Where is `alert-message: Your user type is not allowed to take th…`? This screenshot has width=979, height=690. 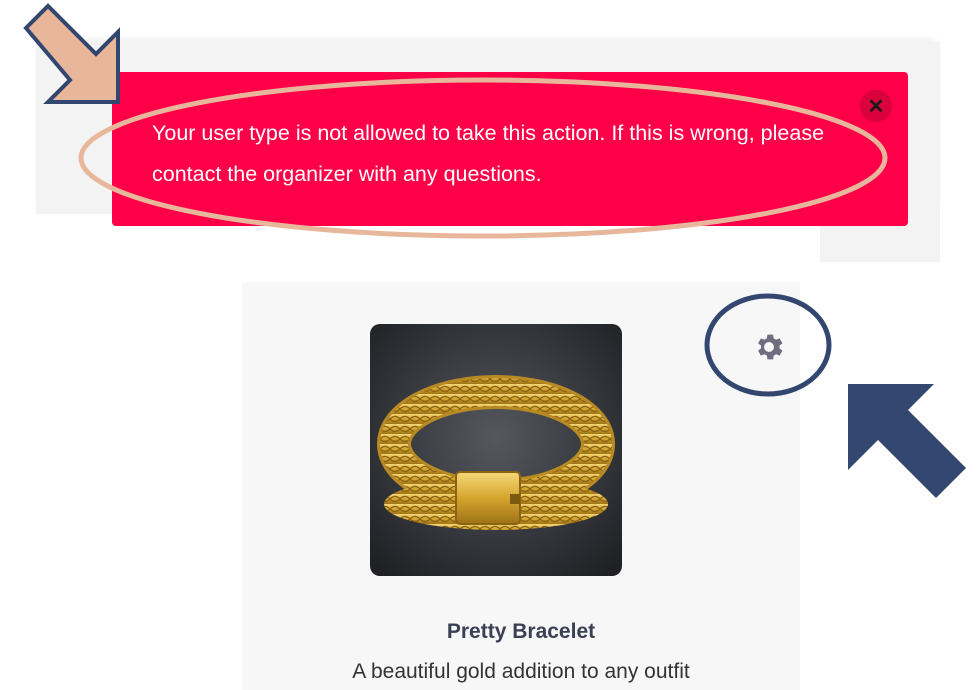 alert-message: Your user type is not allowed to take th… is located at coordinates (488, 153).